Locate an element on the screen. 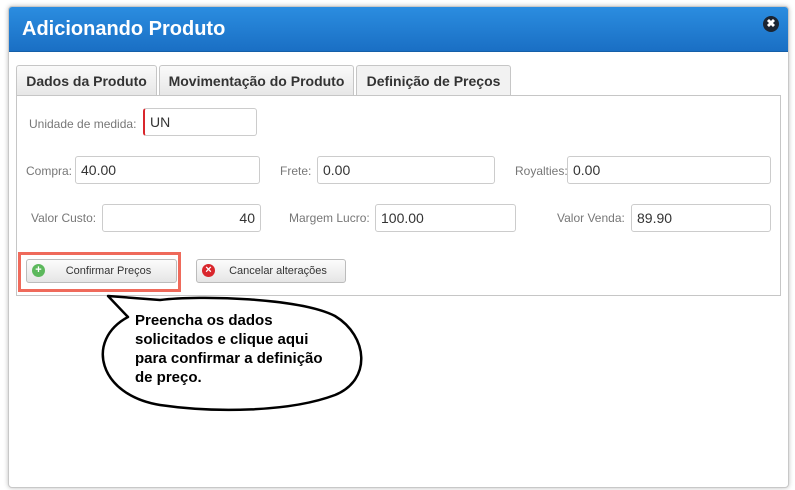  valor-venda-input: 89.90 is located at coordinates (701, 218).